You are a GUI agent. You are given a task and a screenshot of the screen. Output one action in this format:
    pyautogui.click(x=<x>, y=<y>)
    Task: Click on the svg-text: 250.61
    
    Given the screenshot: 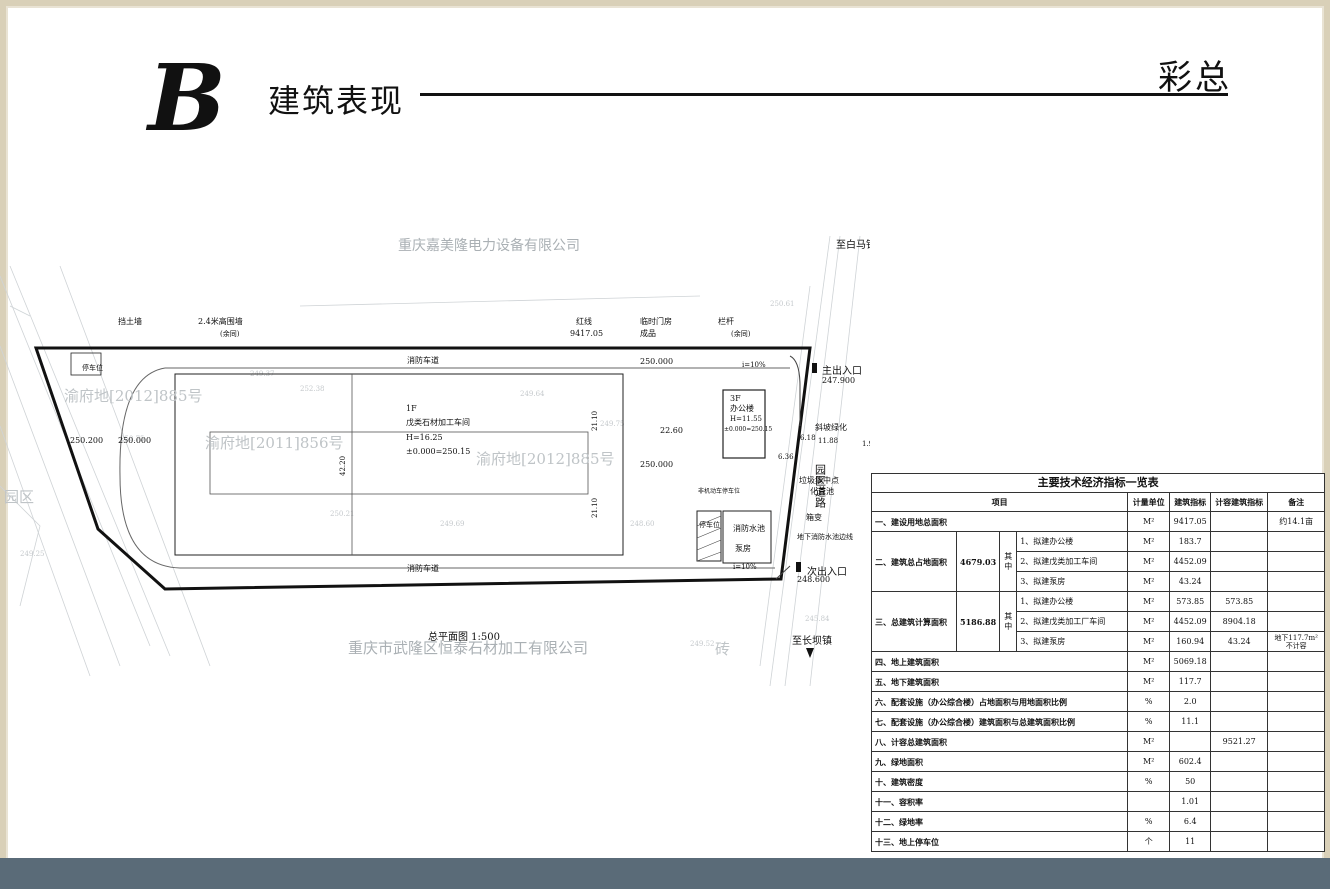 What is the action you would take?
    pyautogui.click(x=782, y=304)
    